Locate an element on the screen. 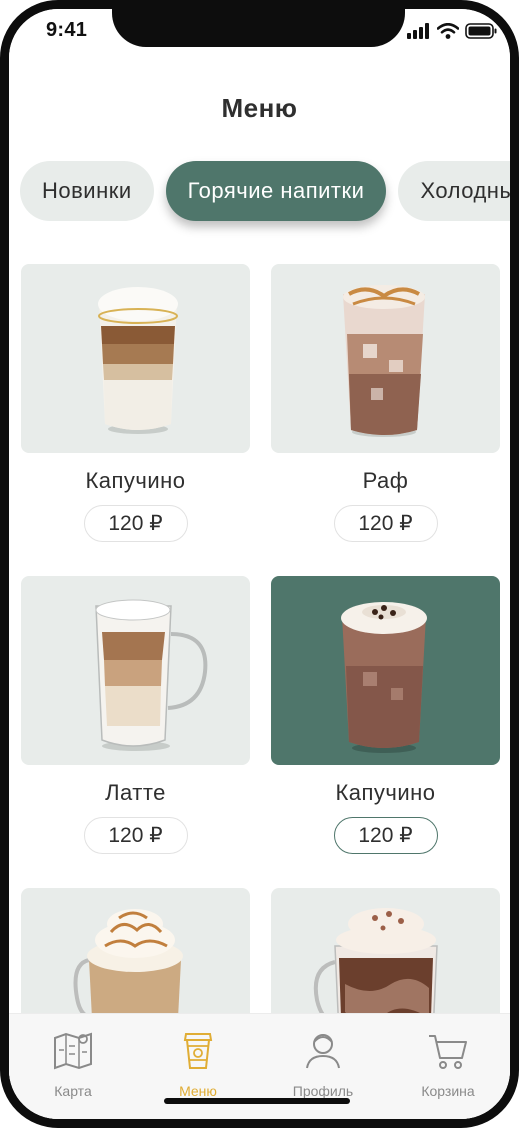 The height and width of the screenshot is (1128, 519). tab-new: Новинки is located at coordinates (87, 191).